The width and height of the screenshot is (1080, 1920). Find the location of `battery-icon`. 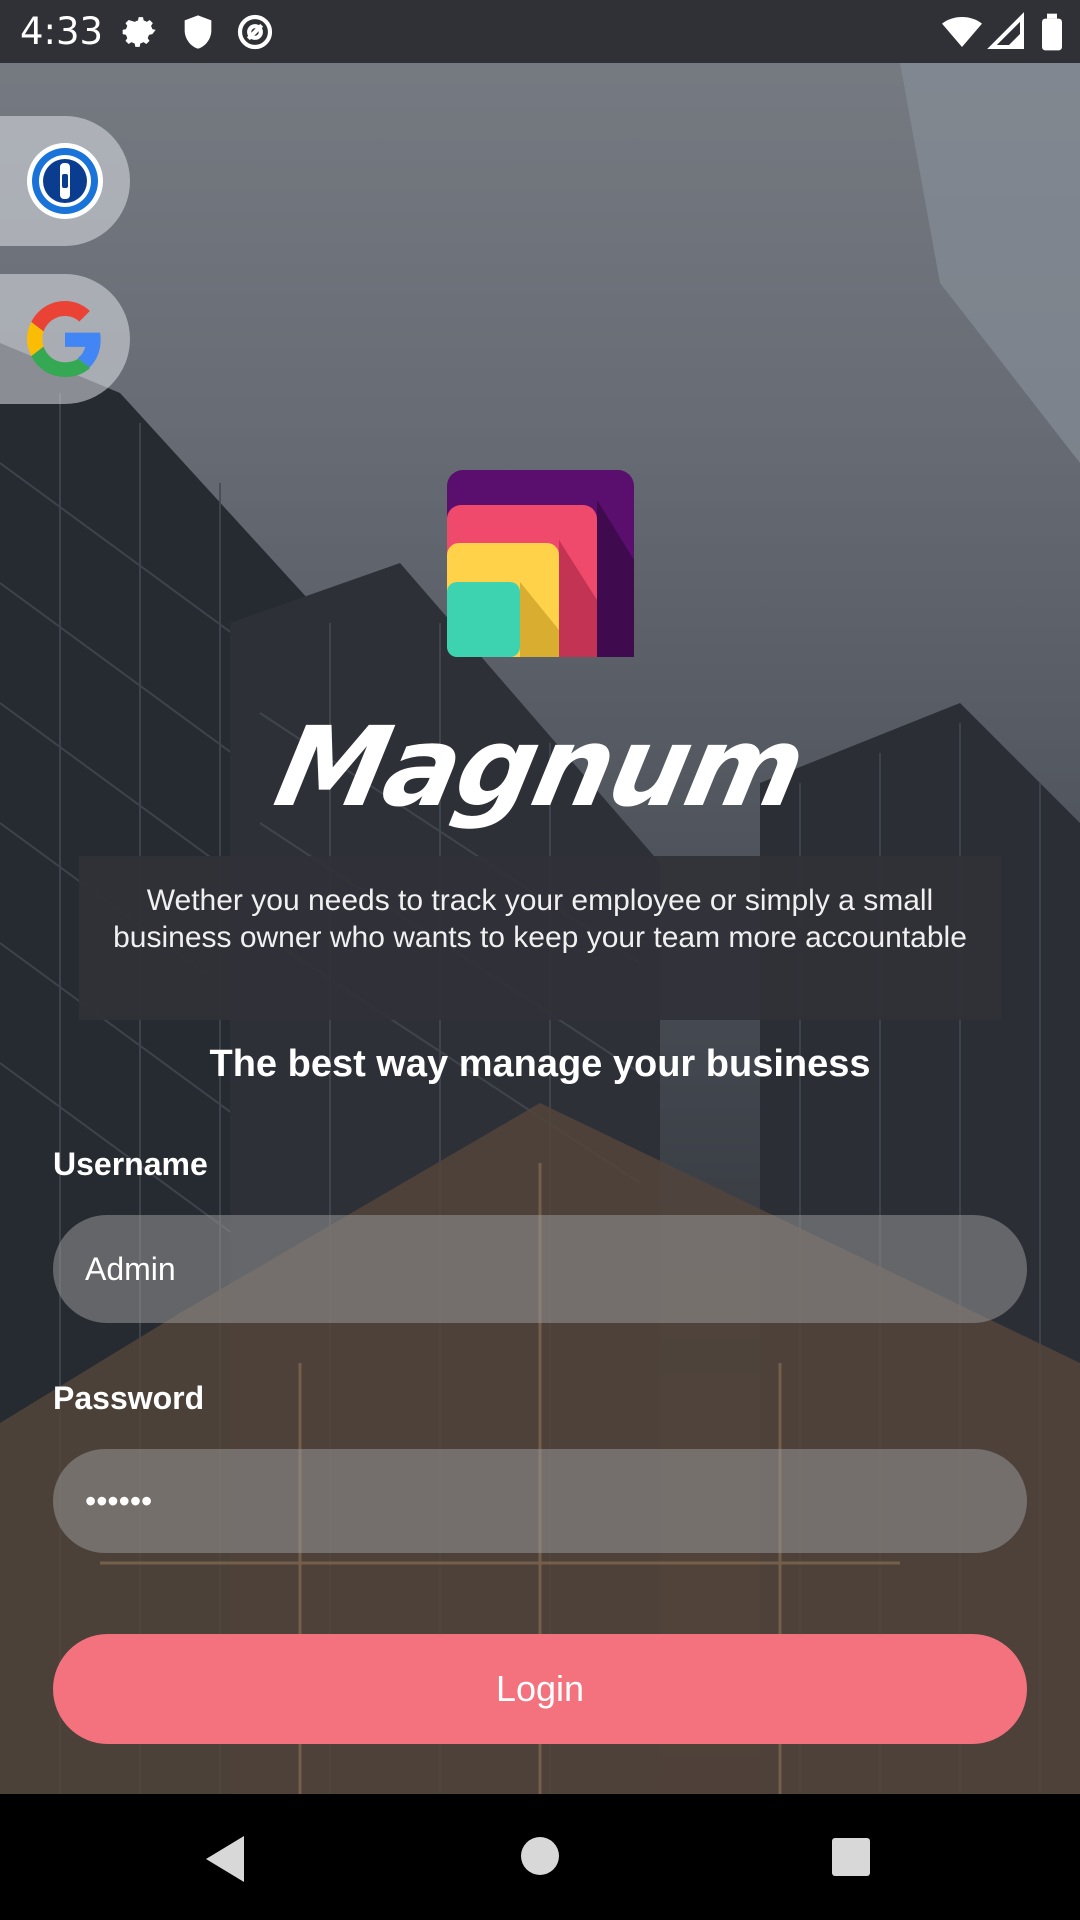

battery-icon is located at coordinates (1052, 32).